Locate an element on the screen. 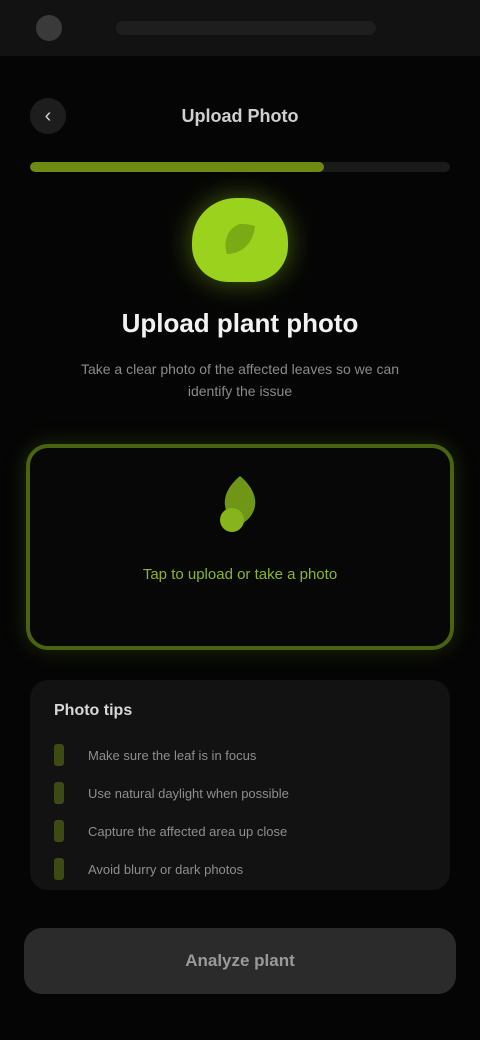 This screenshot has height=1040, width=480. top-navigation: ‹ Upload Photo is located at coordinates (240, 122).